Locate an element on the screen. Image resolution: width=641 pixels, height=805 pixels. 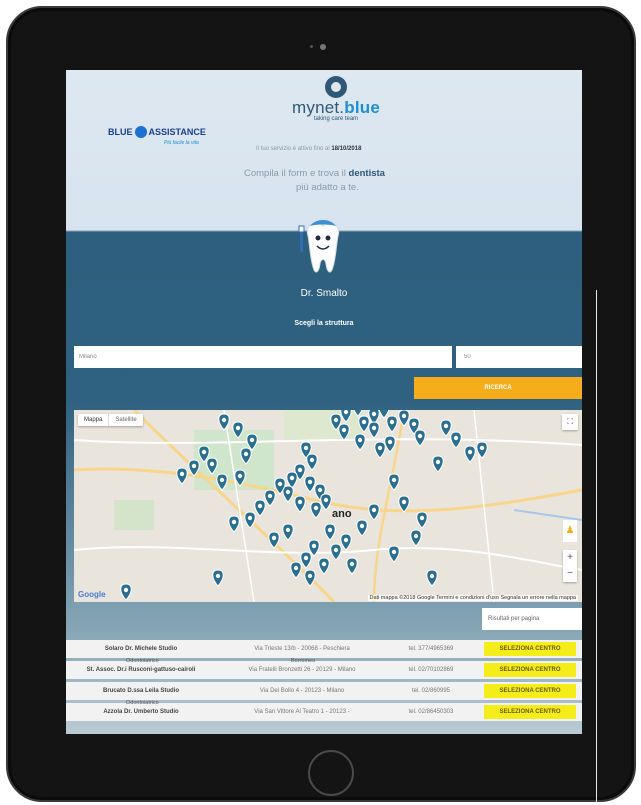
brand-accent: blue is located at coordinates (362, 107).